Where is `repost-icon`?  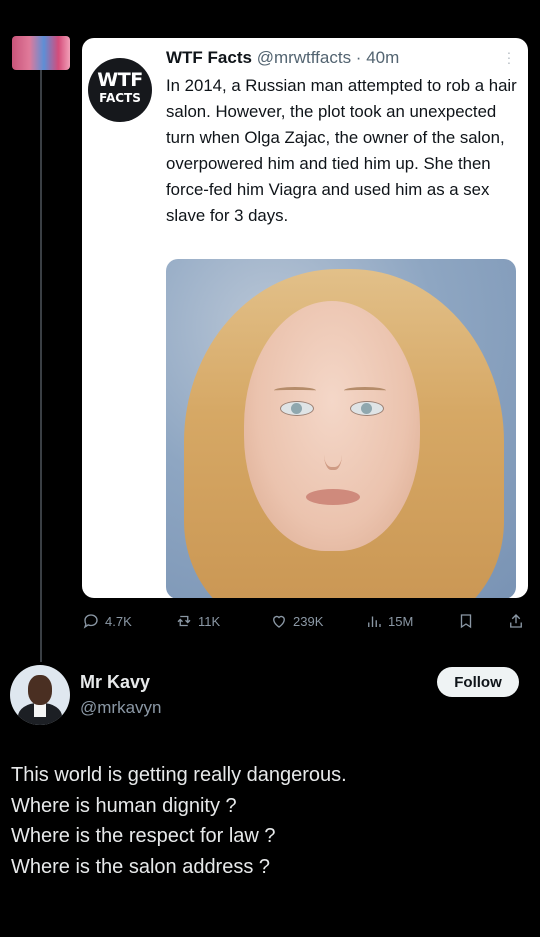 repost-icon is located at coordinates (184, 621).